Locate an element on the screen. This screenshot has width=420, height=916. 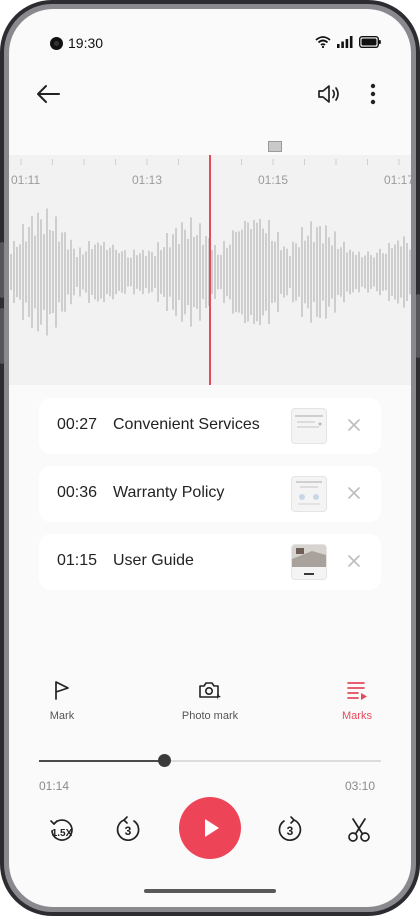
front-camera is located at coordinates (56, 43).